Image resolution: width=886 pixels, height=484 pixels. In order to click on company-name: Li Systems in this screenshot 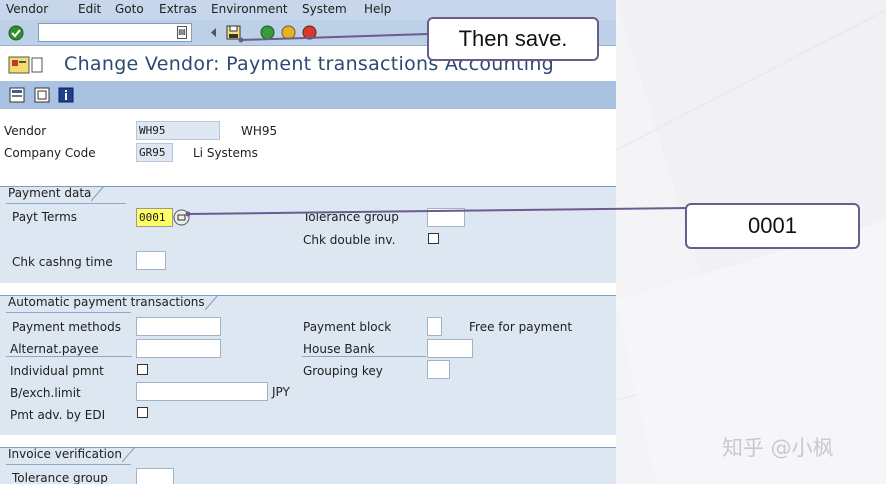, I will do `click(225, 153)`.